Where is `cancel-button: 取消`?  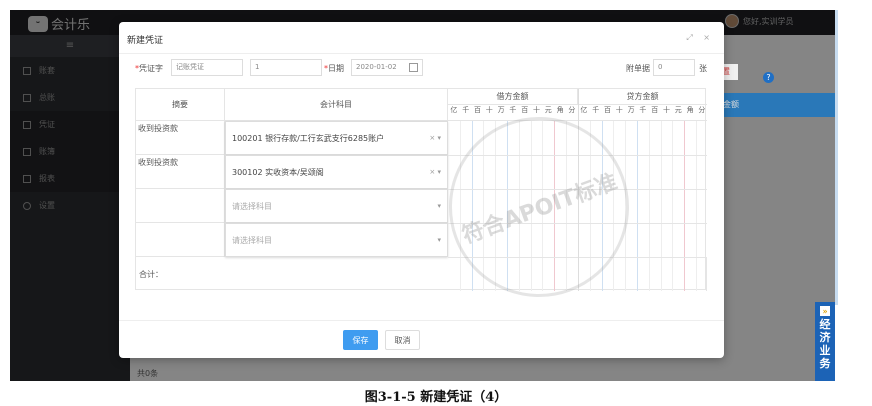 cancel-button: 取消 is located at coordinates (402, 340).